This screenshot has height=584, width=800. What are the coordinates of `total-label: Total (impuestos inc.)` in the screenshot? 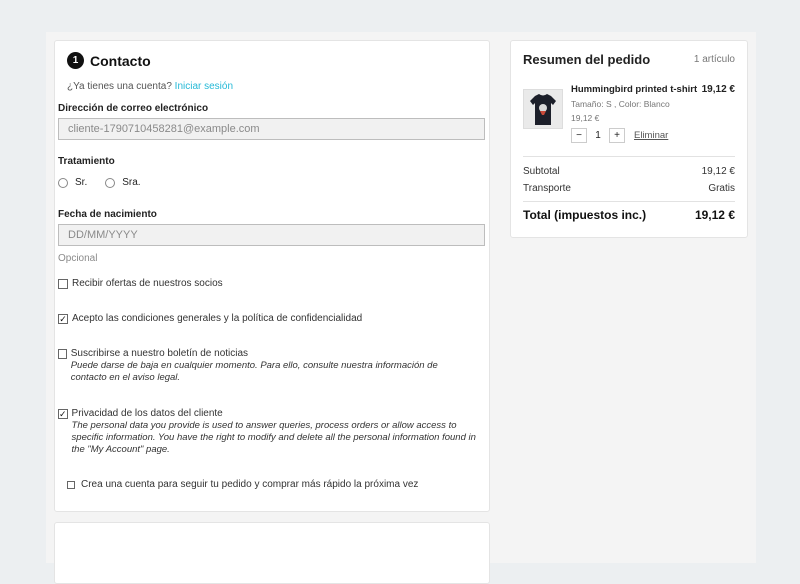 It's located at (585, 215).